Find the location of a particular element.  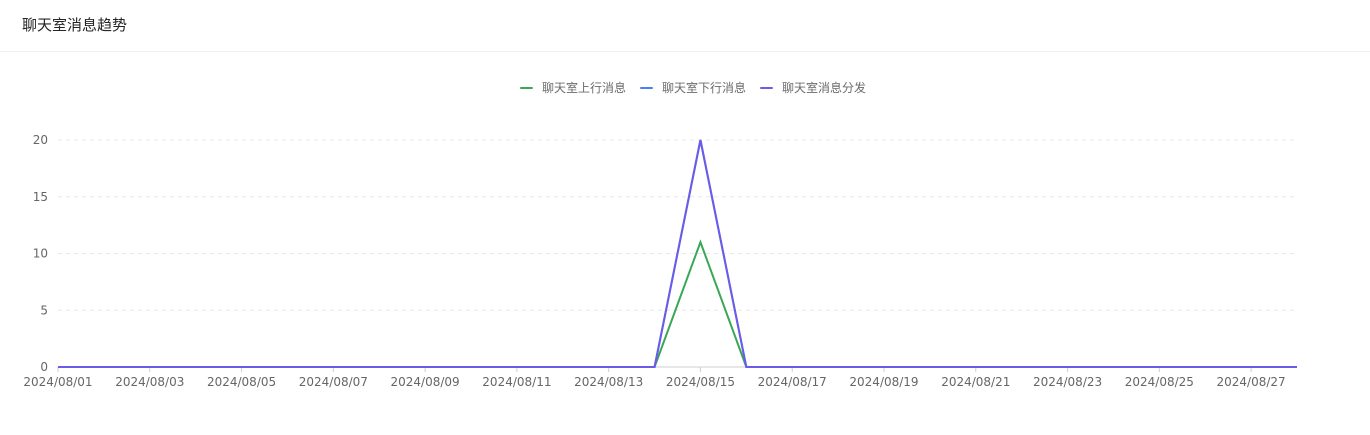

y-tick-label: 20 is located at coordinates (40, 140).